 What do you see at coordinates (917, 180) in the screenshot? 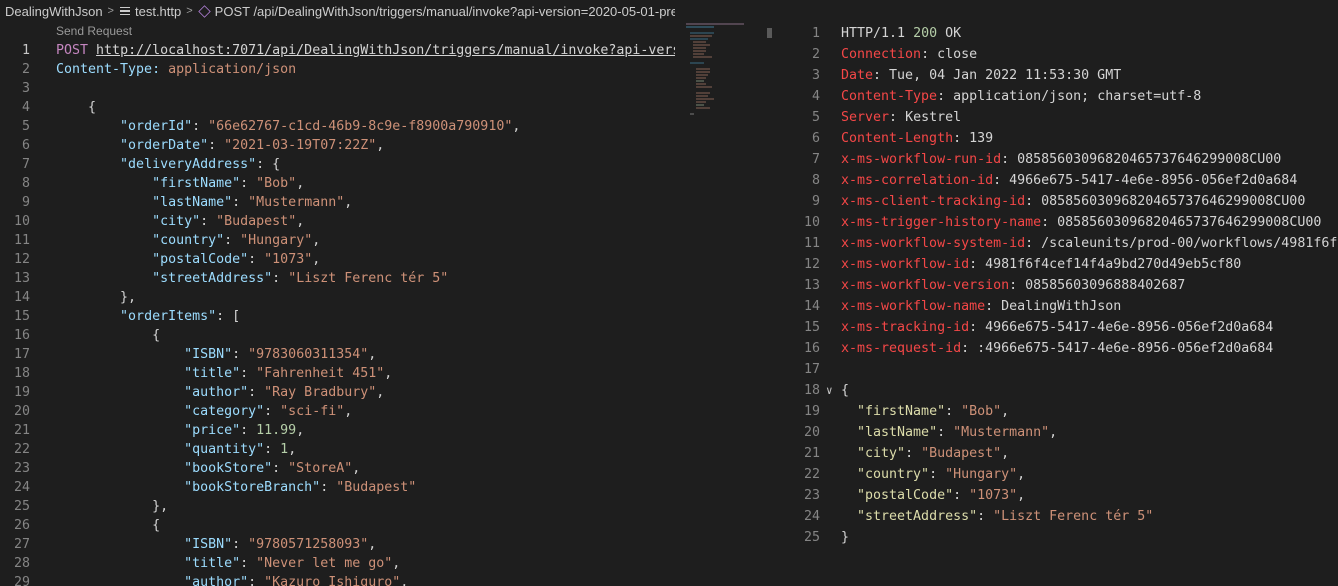
I see `header-name: x-ms-correlation-id` at bounding box center [917, 180].